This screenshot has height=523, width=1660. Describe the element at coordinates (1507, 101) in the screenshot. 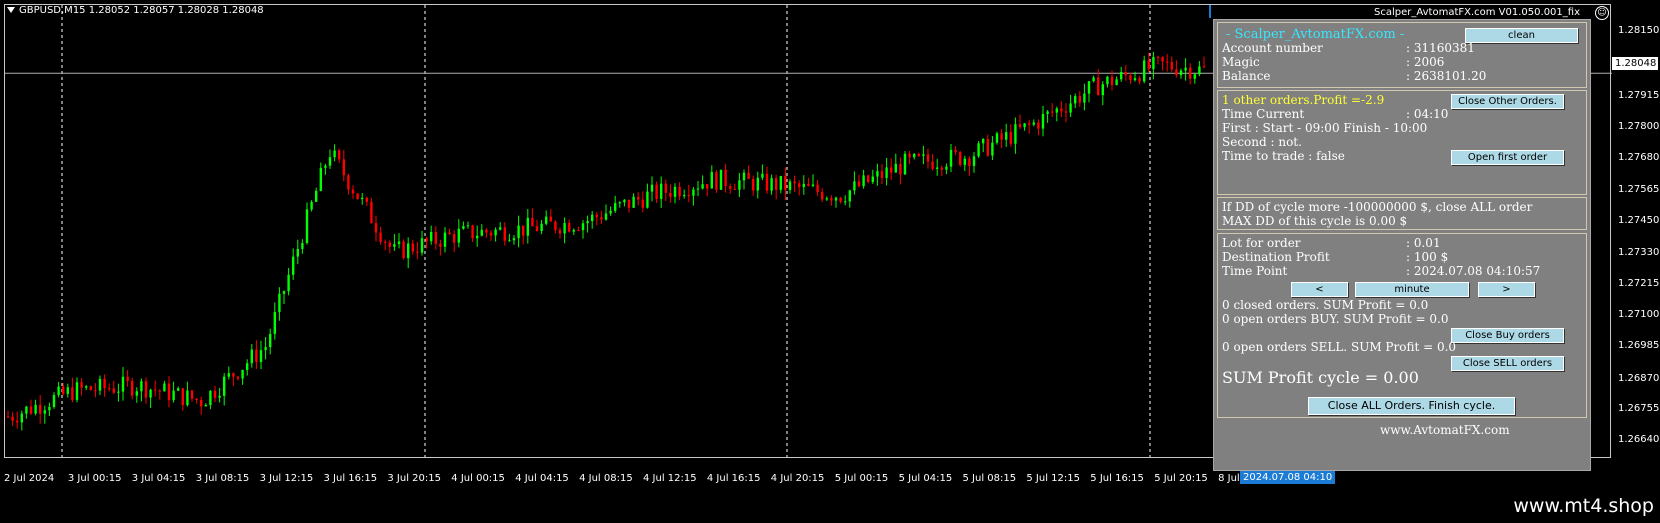

I see `close-other-orders-button: Close Other Orders.` at that location.